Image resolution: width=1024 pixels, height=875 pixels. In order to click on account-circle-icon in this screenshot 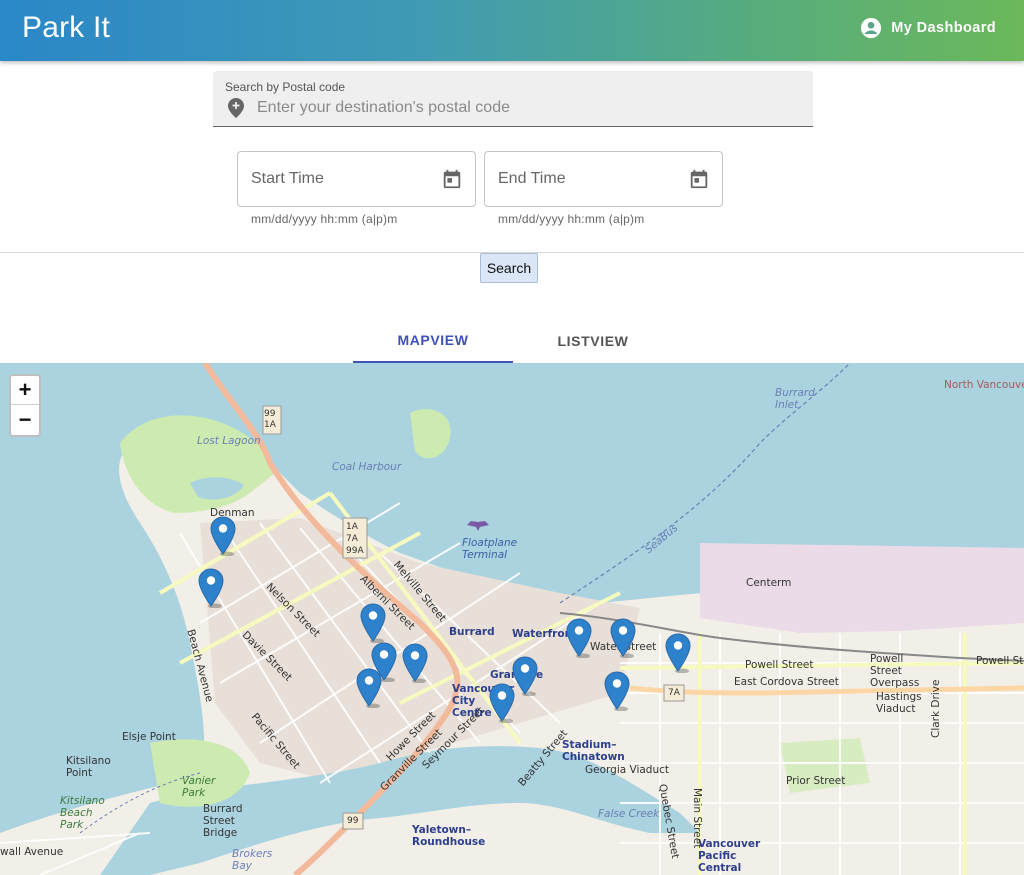, I will do `click(871, 28)`.